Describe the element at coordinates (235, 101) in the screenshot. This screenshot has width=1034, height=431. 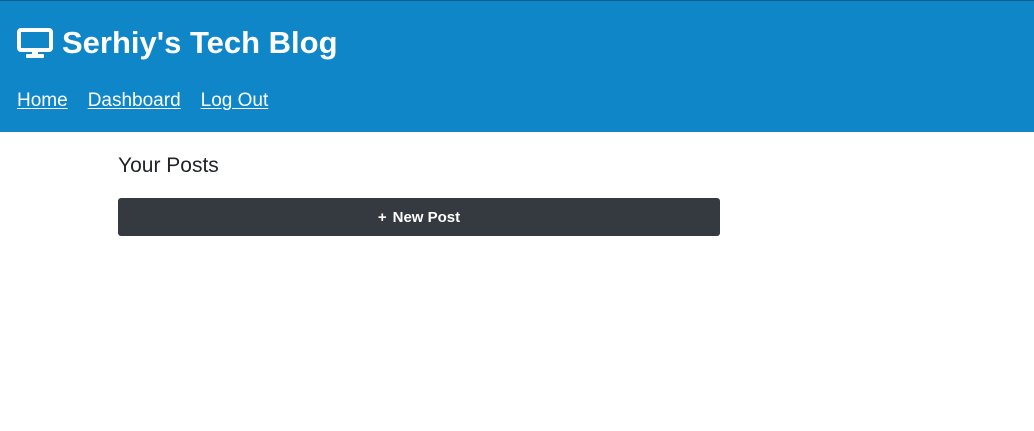
I see `nav-link-logout: Log Out` at that location.